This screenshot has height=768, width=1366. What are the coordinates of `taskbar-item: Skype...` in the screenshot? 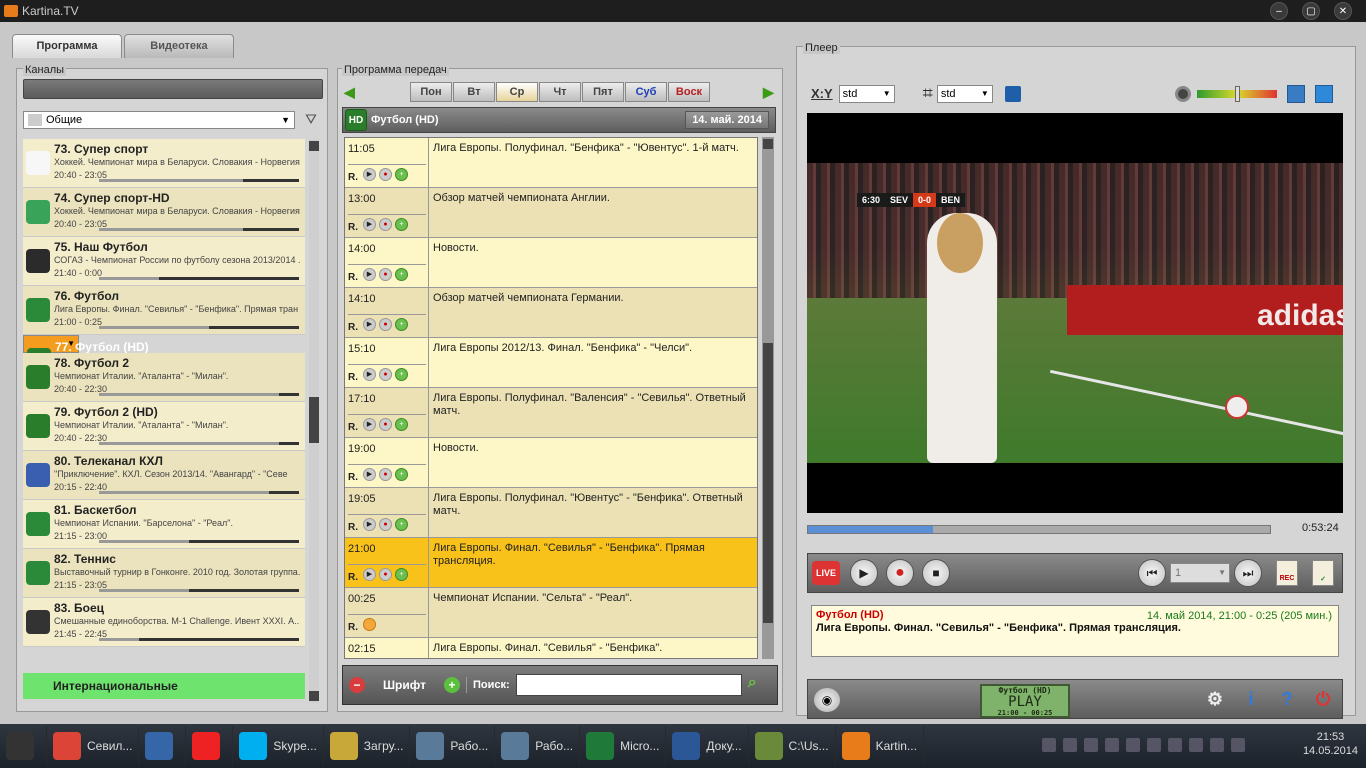 It's located at (278, 746).